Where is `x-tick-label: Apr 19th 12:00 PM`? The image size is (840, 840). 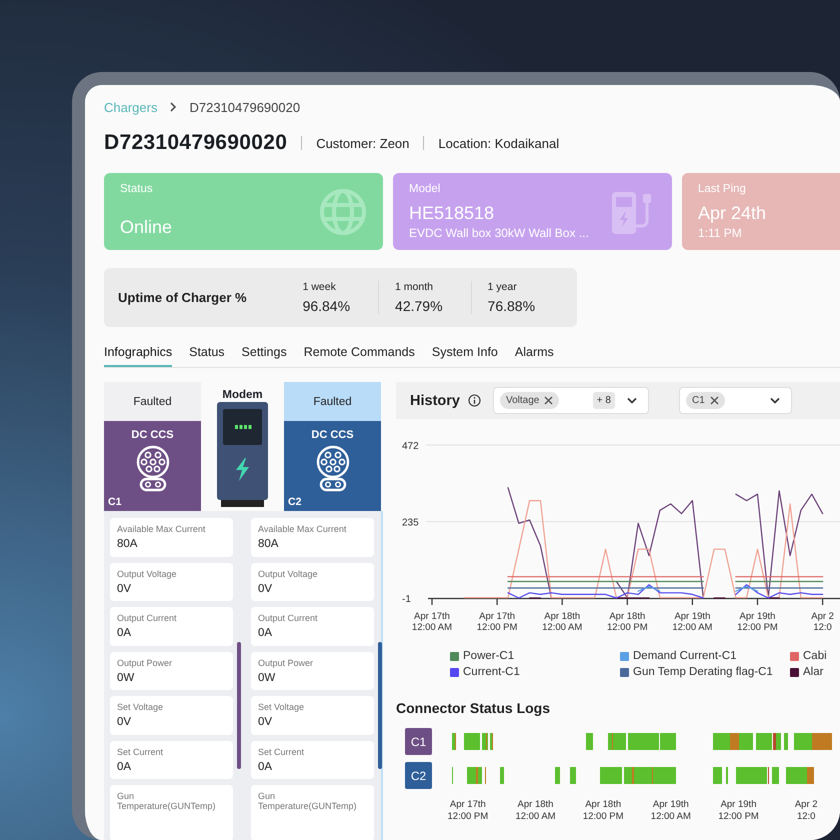
x-tick-label: Apr 19th 12:00 PM is located at coordinates (757, 622).